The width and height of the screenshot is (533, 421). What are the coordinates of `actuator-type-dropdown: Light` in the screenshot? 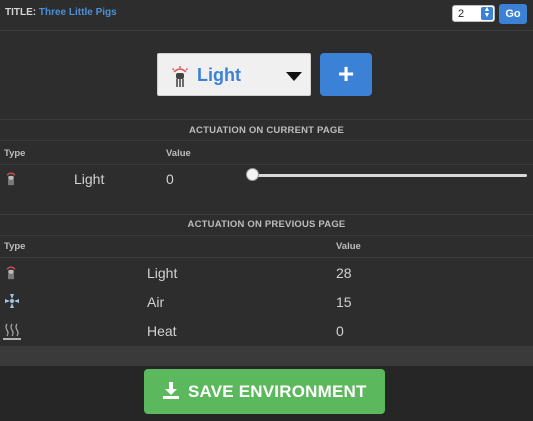 It's located at (234, 74).